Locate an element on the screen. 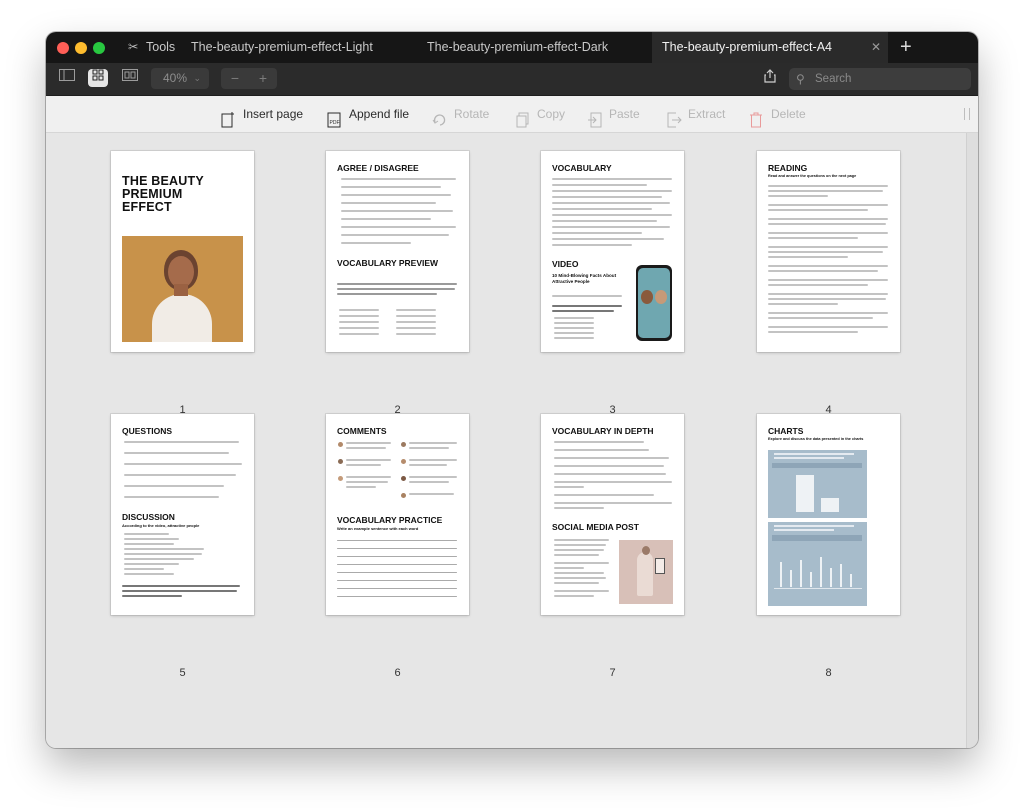 The image size is (1024, 809). share-icon is located at coordinates (770, 78).